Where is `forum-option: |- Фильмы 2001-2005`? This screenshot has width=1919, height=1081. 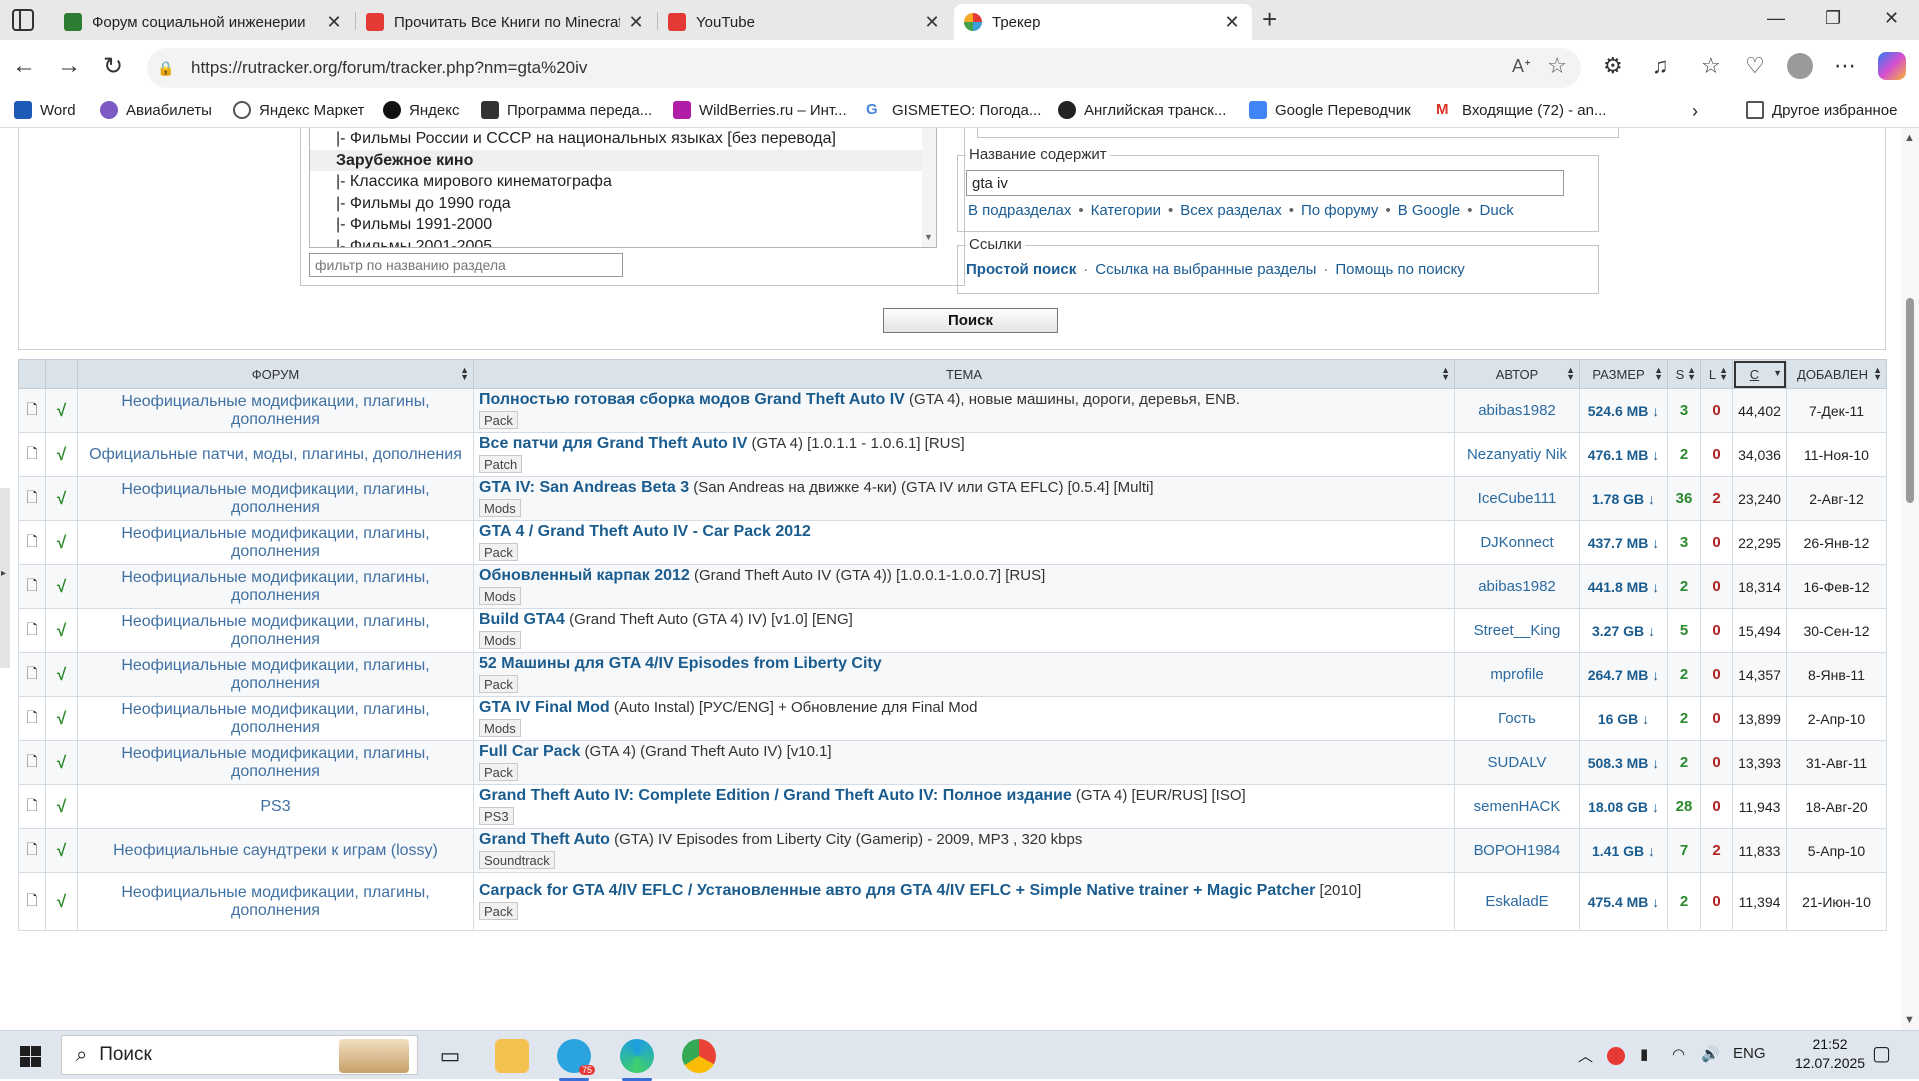 forum-option: |- Фильмы 2001-2005 is located at coordinates (623, 242).